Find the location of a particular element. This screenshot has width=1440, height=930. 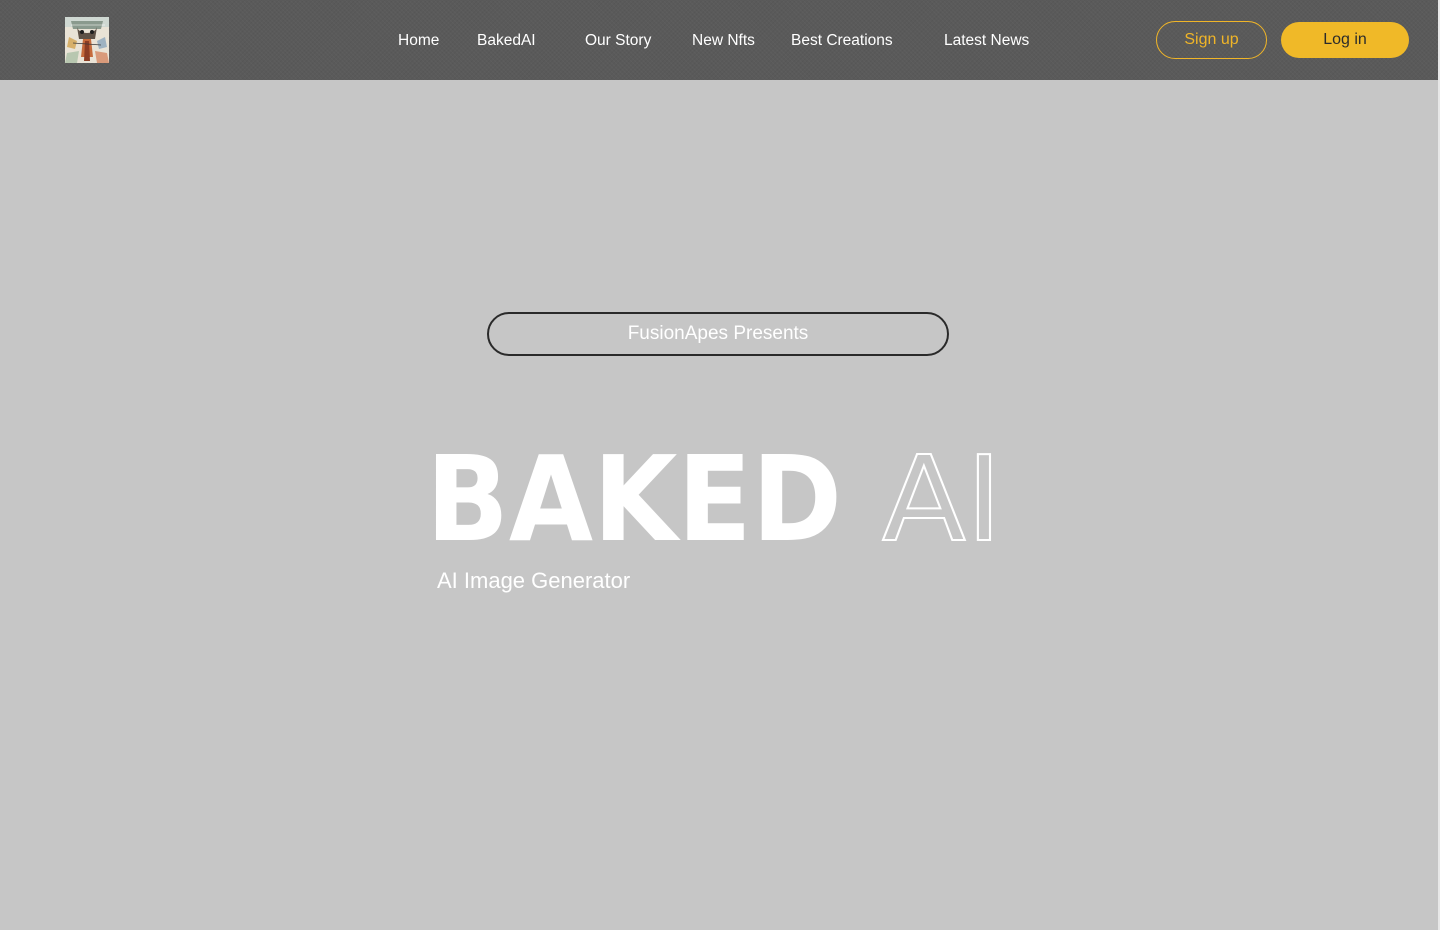

nav-link-best-creations: Best Creations is located at coordinates (842, 41).